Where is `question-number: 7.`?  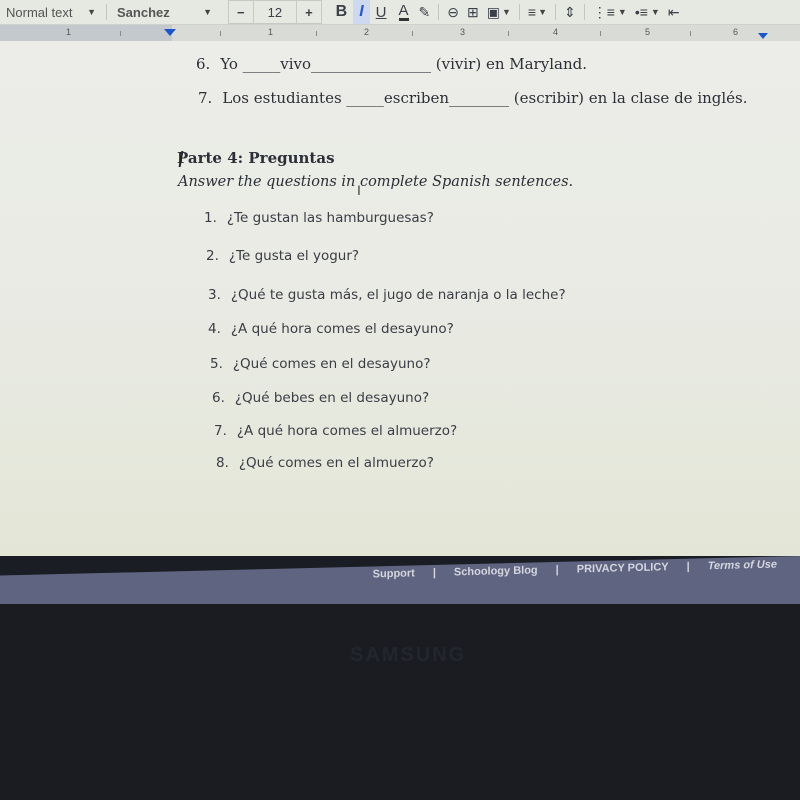
question-number: 7. is located at coordinates (220, 431).